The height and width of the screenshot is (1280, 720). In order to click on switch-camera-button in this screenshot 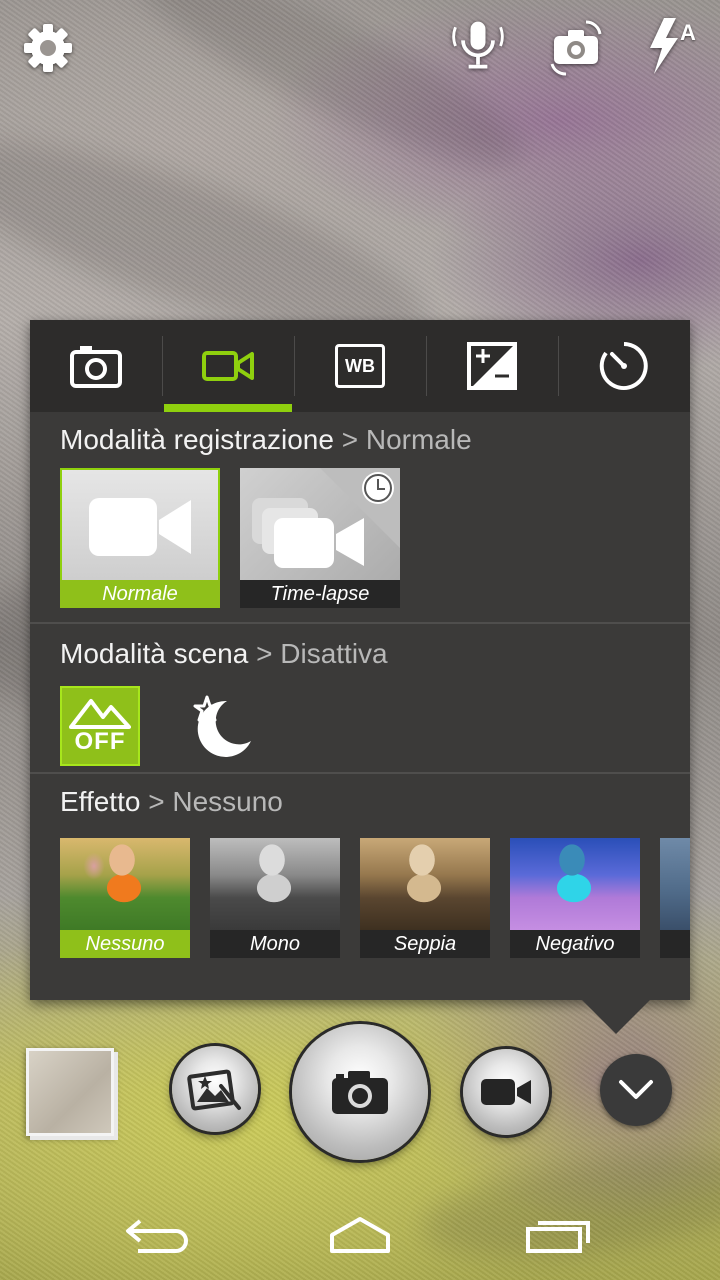, I will do `click(576, 48)`.